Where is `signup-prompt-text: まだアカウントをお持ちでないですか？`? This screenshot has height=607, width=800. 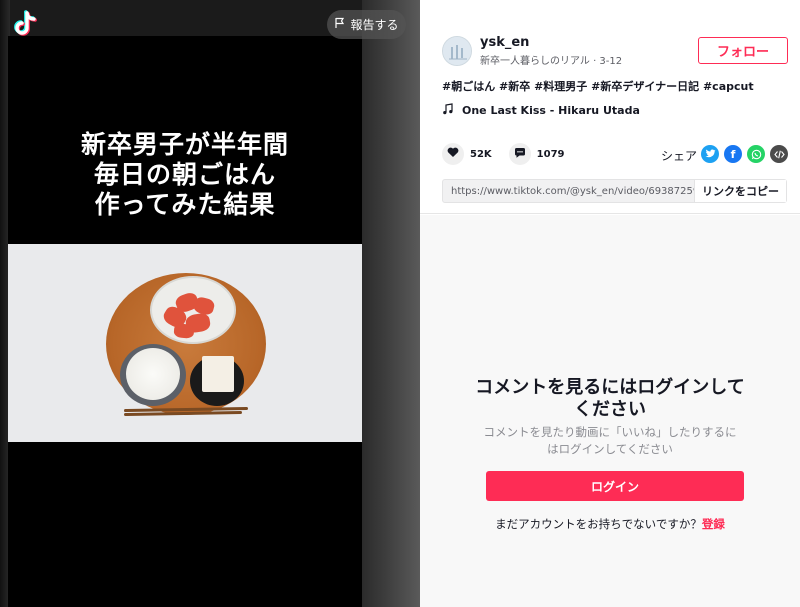
signup-prompt-text: まだアカウントをお持ちでないですか？ is located at coordinates (598, 524).